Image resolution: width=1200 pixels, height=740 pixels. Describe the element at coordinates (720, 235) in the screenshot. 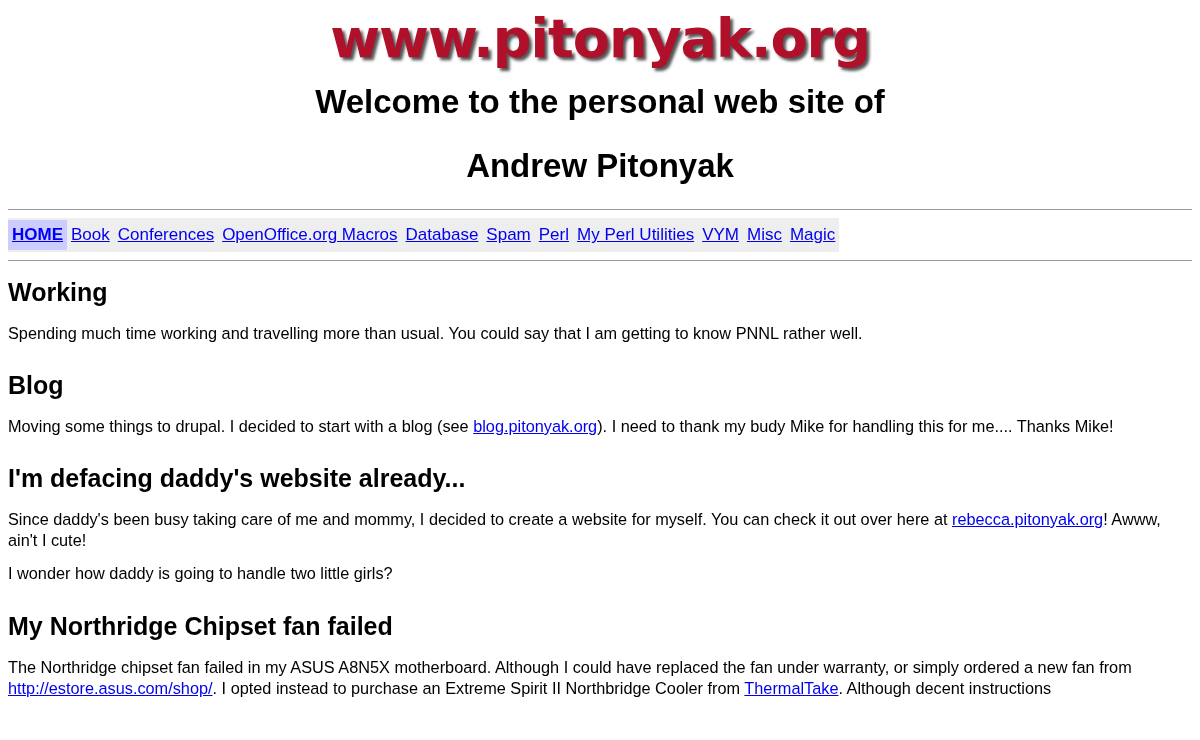

I see `nav-link: VYM` at that location.